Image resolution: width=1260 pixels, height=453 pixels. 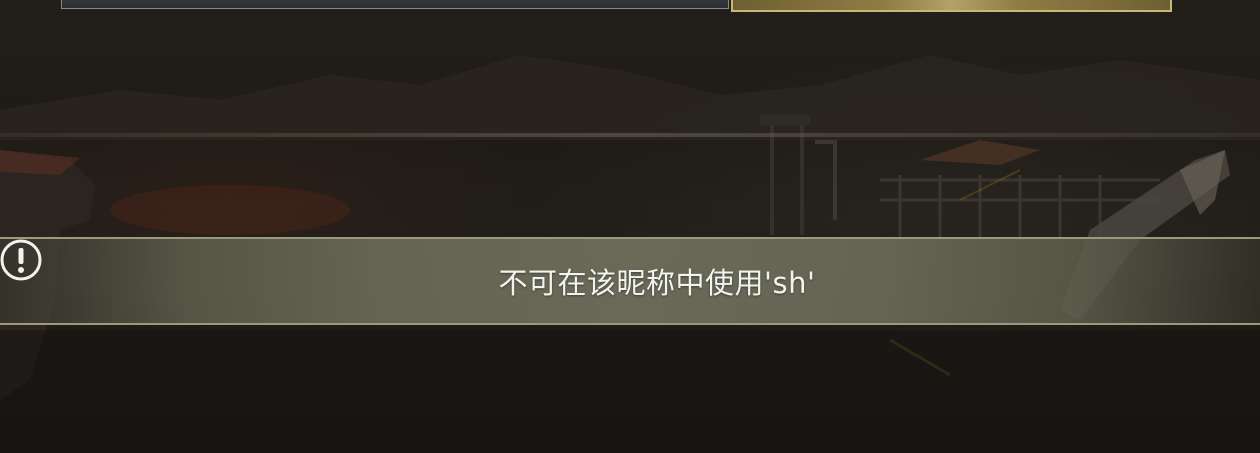 What do you see at coordinates (630, 135) in the screenshot?
I see `divider` at bounding box center [630, 135].